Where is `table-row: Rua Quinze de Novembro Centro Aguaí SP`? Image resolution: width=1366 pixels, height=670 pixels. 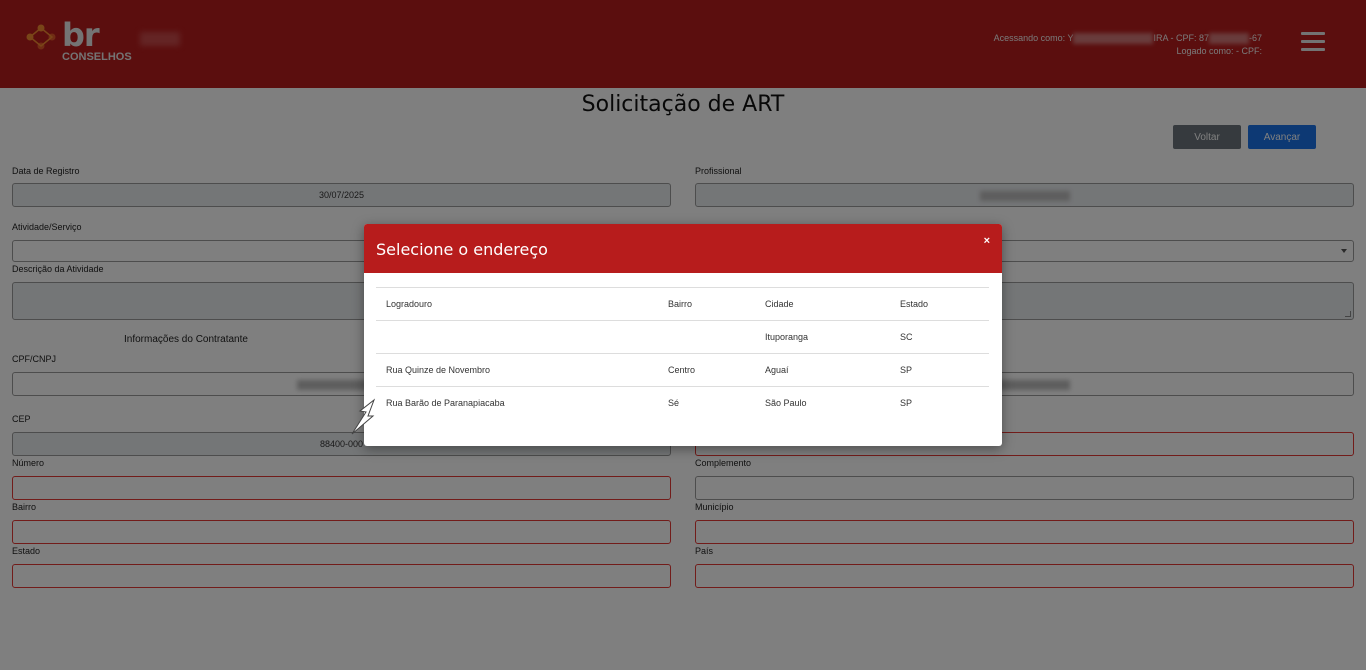 table-row: Rua Quinze de Novembro Centro Aguaí SP is located at coordinates (682, 370).